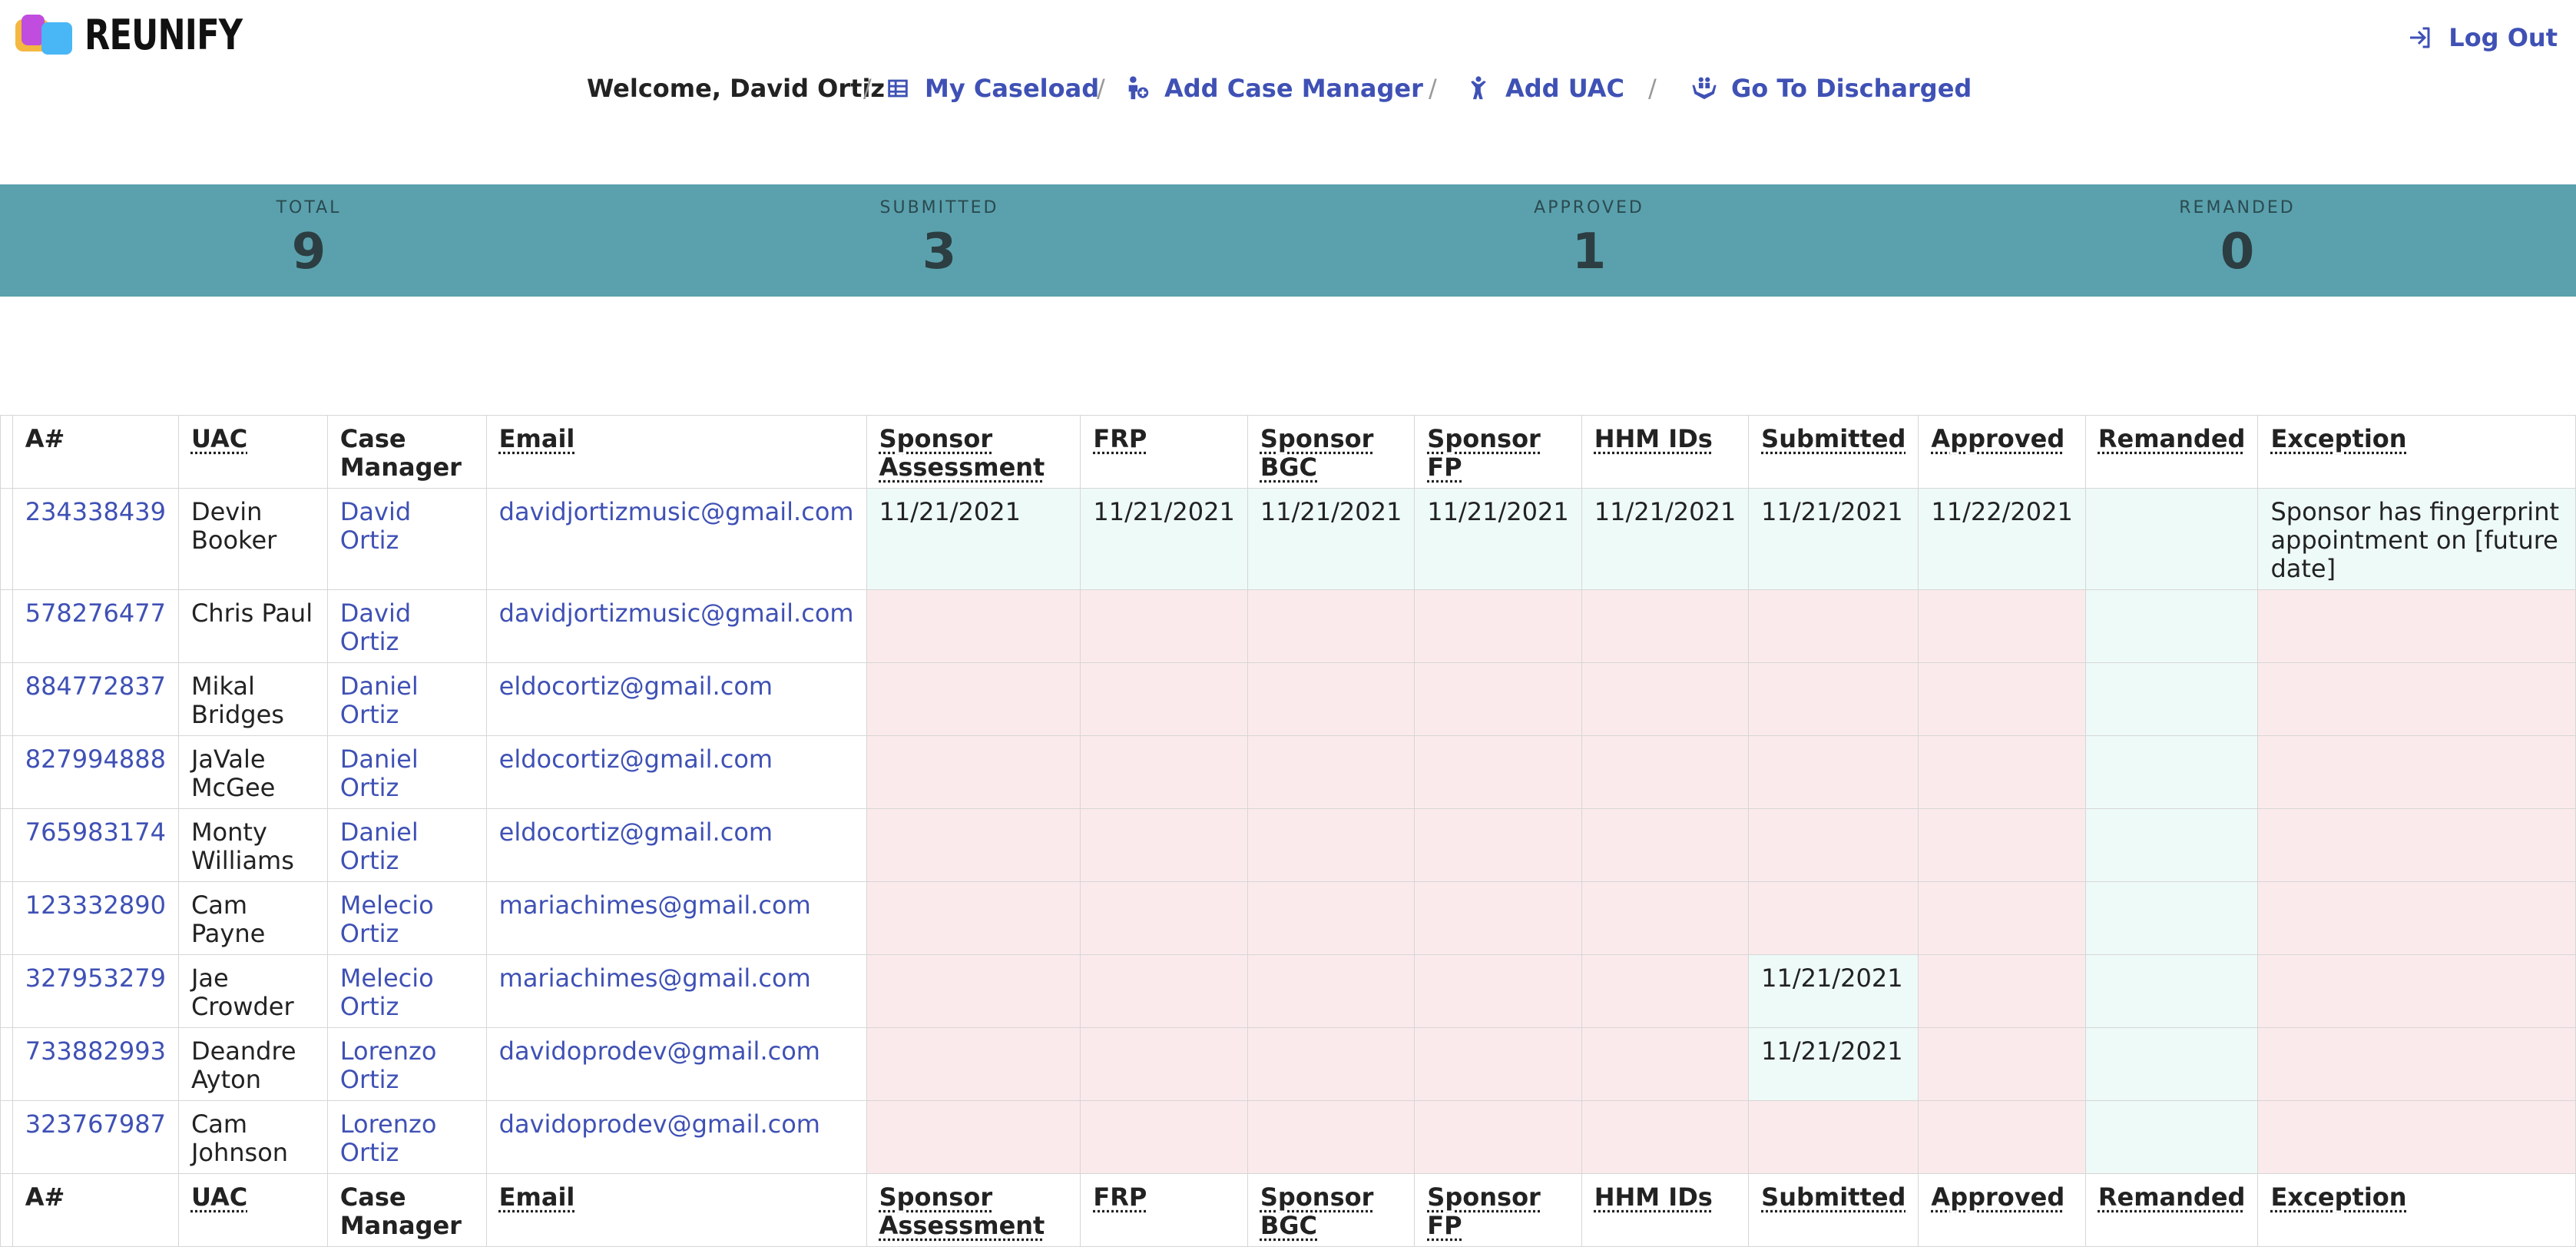 This screenshot has height=1247, width=2576. I want to click on a-number-link: 327953279, so click(95, 991).